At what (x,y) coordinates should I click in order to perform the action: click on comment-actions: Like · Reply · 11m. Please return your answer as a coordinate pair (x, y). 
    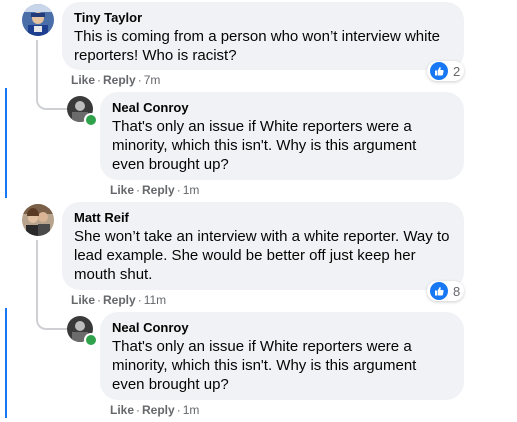
    Looking at the image, I should click on (118, 300).